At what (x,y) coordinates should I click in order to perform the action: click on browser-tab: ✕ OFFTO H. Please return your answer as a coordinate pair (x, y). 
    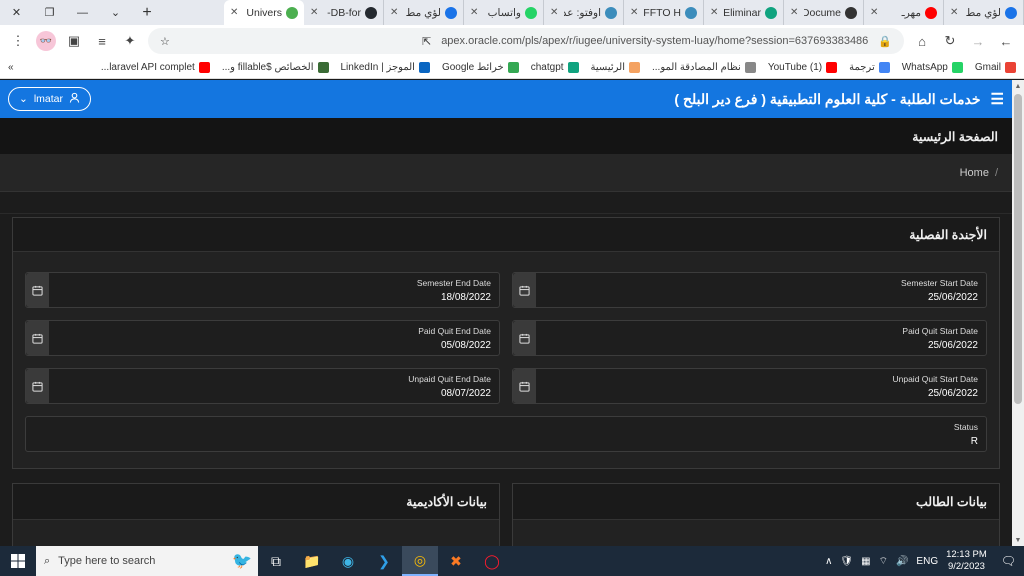
    Looking at the image, I should click on (664, 12).